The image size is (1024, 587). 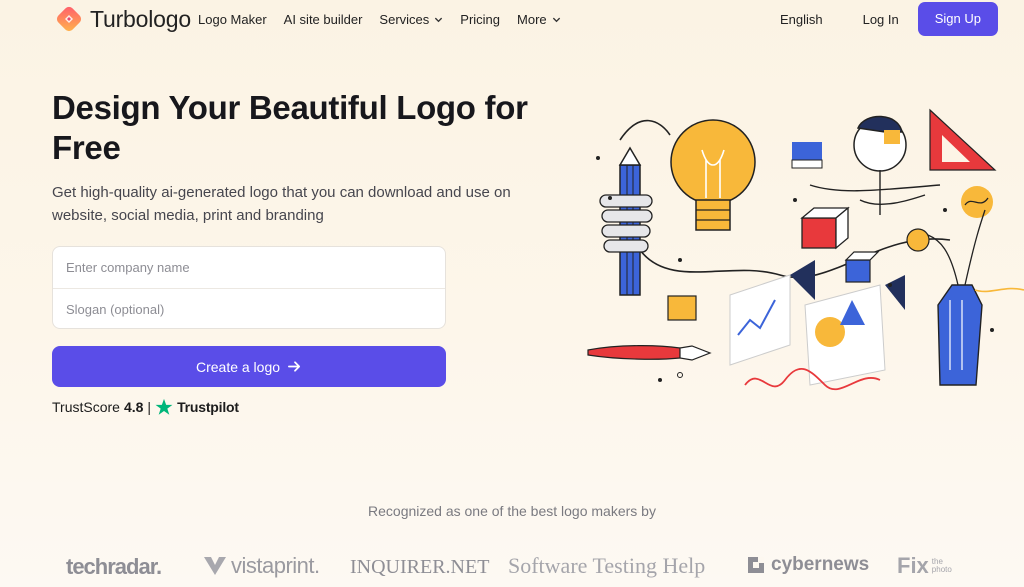 What do you see at coordinates (164, 406) in the screenshot?
I see `trustpilot-star-icon` at bounding box center [164, 406].